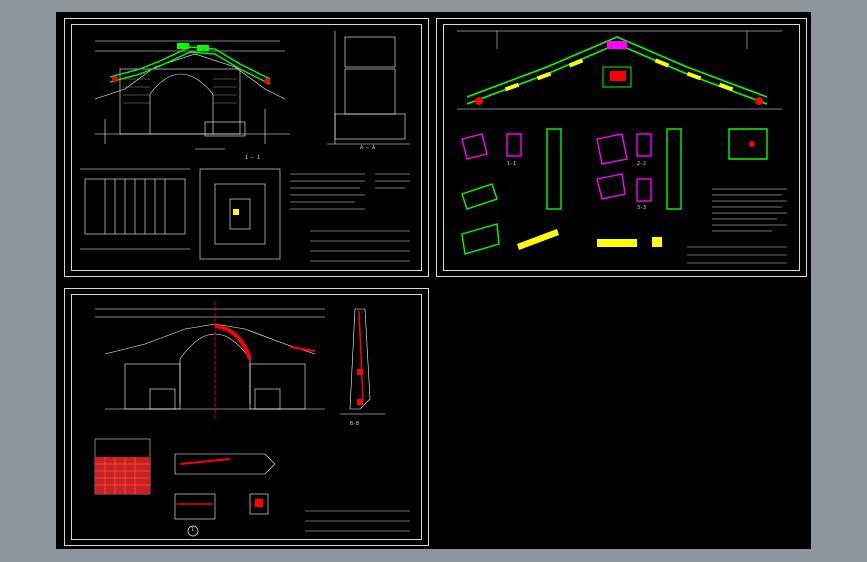  What do you see at coordinates (642, 208) in the screenshot?
I see `detail-label-3-3: 3-3` at bounding box center [642, 208].